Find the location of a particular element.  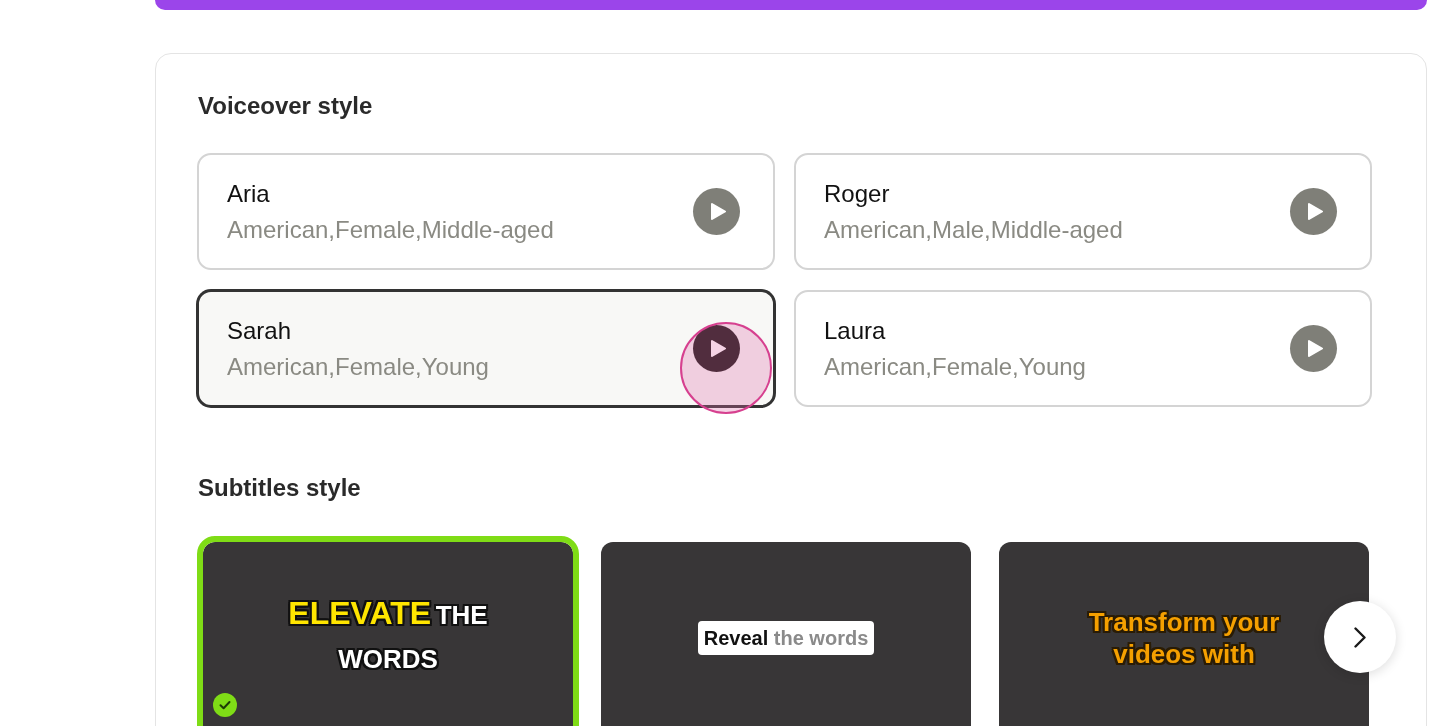

voice-card: Roger American,Male,Middle-aged is located at coordinates (1083, 211).